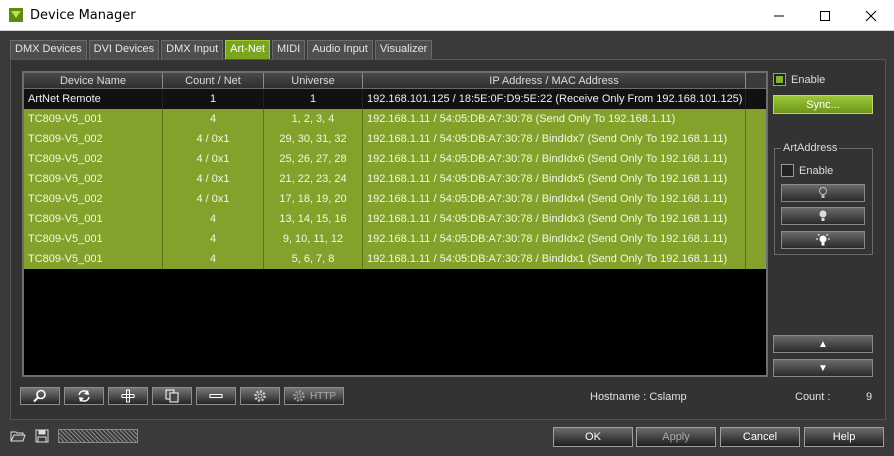 The width and height of the screenshot is (894, 456). I want to click on count-value: 9, so click(869, 397).